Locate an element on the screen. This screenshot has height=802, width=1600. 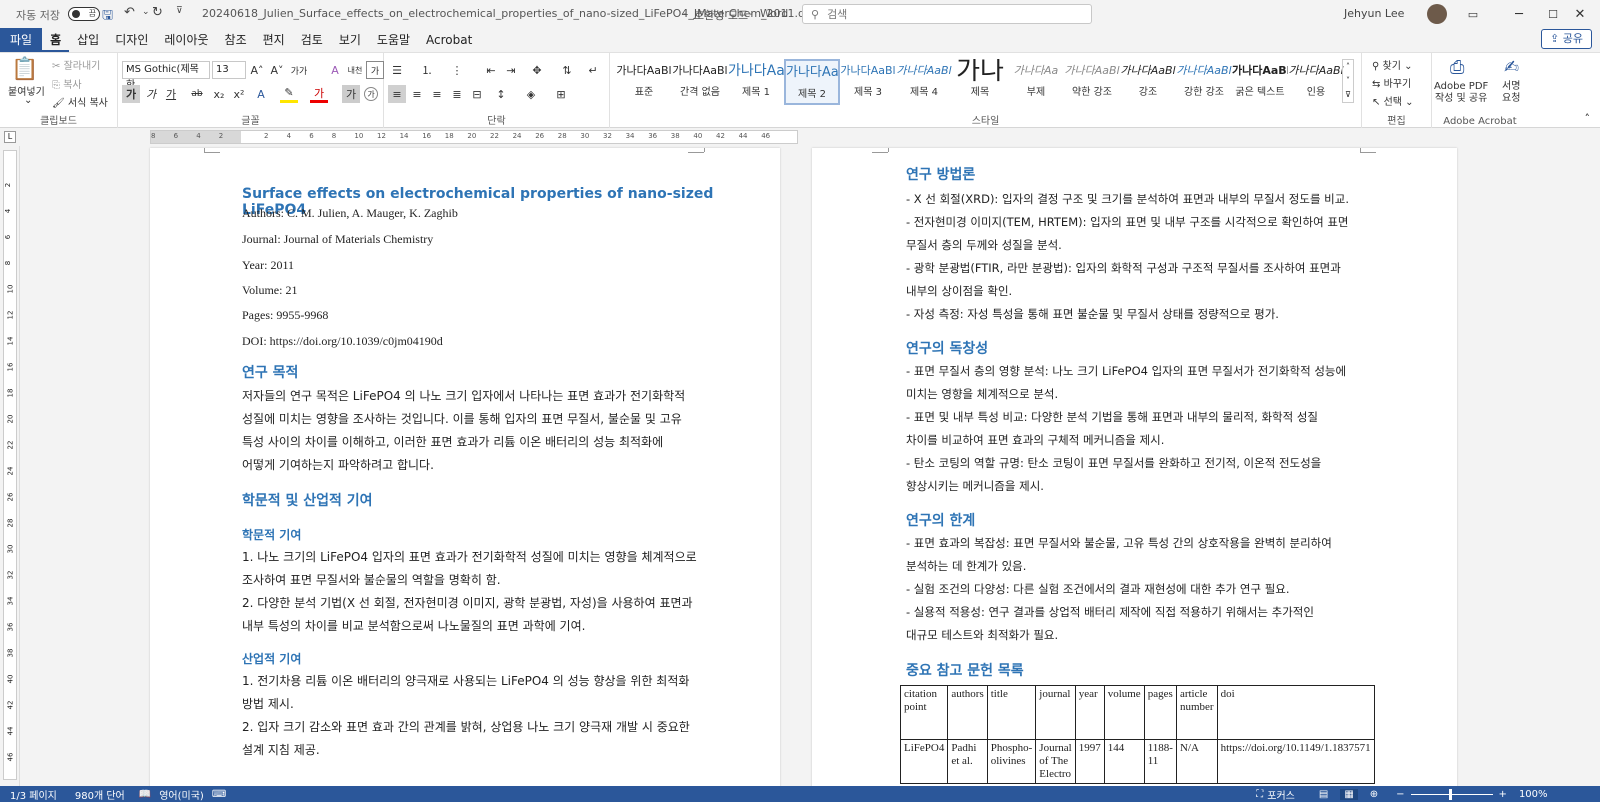
style-item: 가나다AaBl 약한 강조 is located at coordinates (1092, 82).